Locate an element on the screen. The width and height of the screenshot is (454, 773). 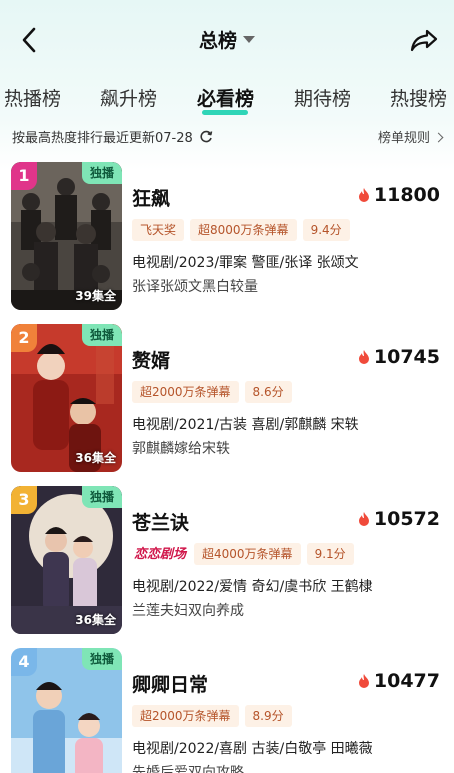
heat-score: 10477 is located at coordinates (399, 681).